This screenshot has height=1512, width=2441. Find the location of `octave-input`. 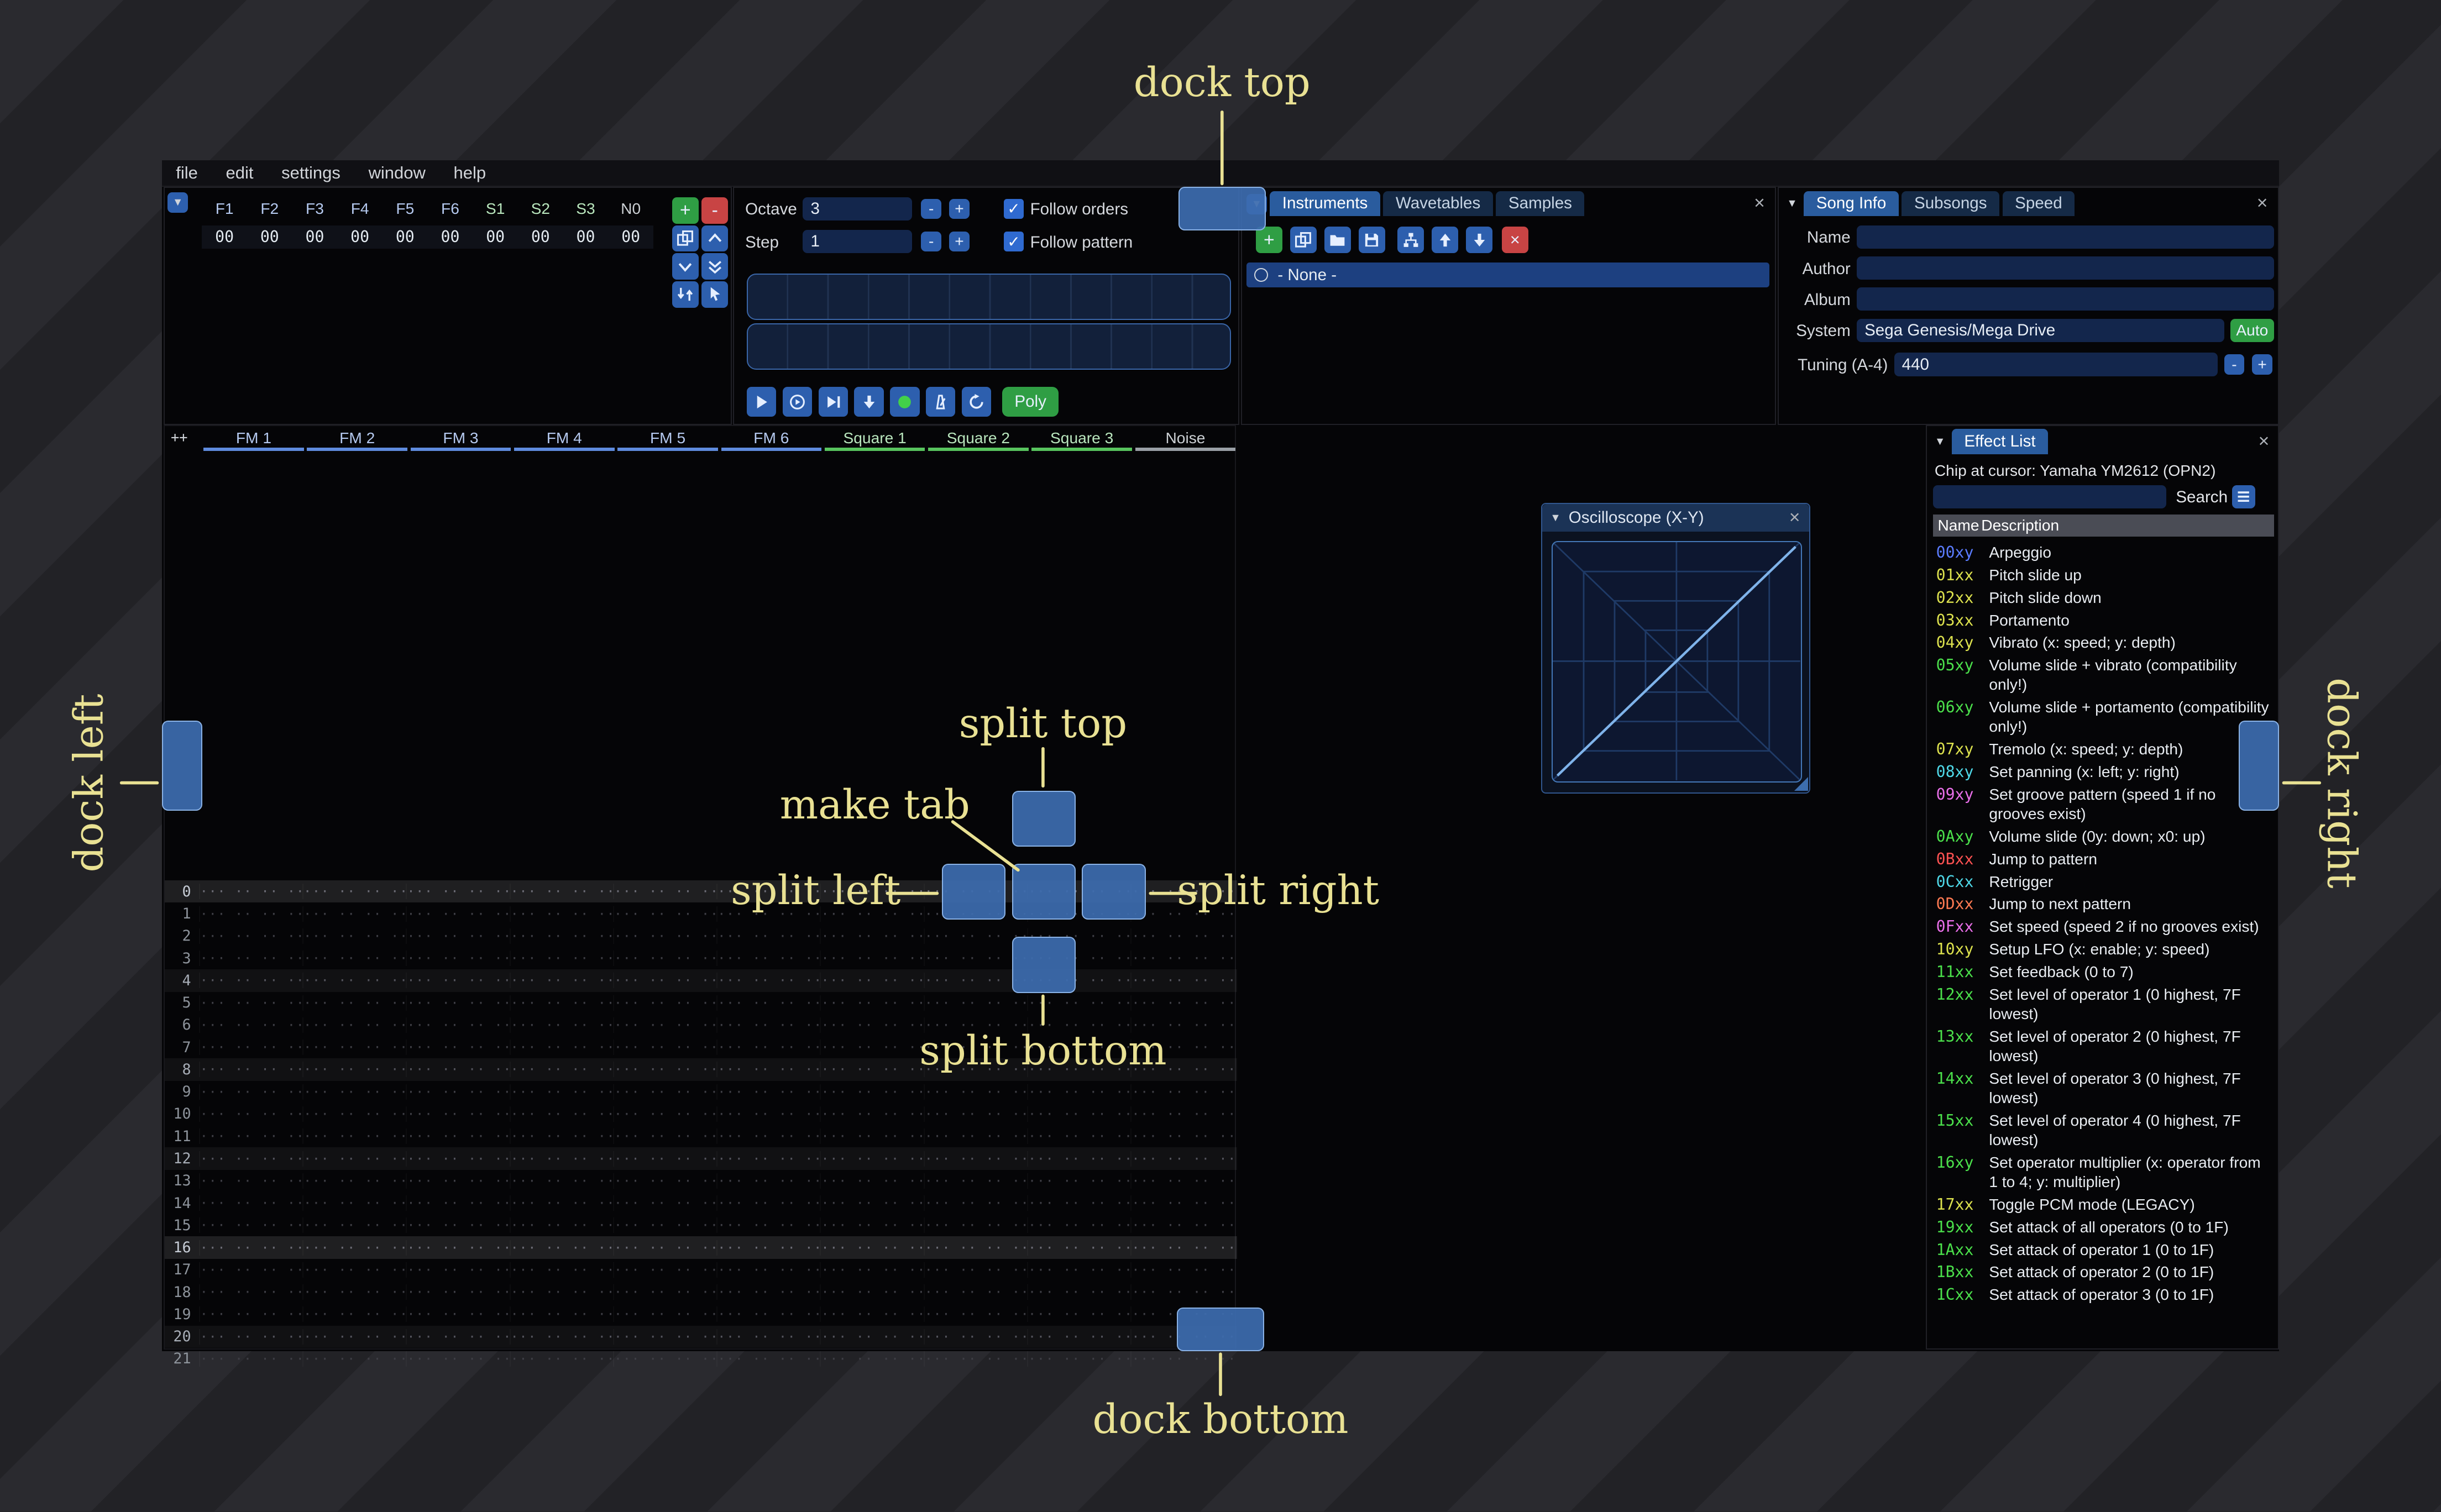

octave-input is located at coordinates (857, 209).